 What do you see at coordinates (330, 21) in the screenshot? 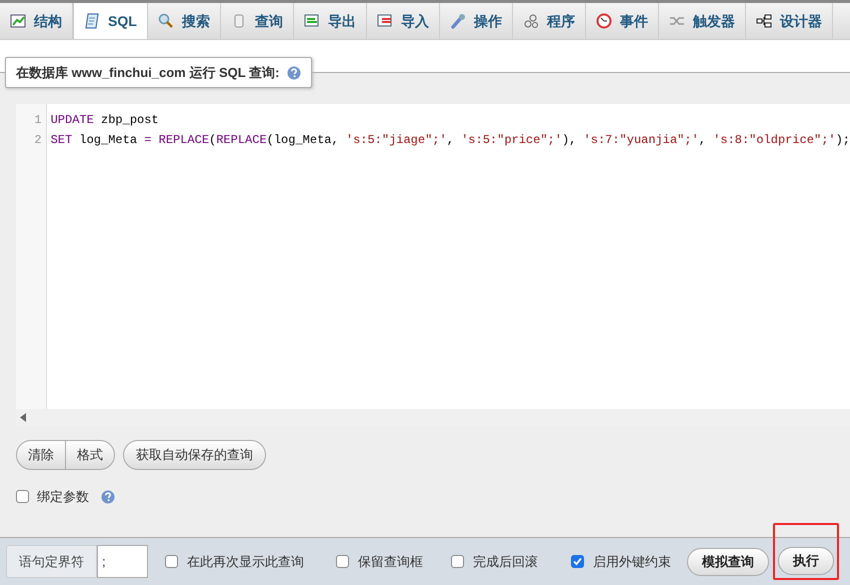
I see `nav-tab: 导出` at bounding box center [330, 21].